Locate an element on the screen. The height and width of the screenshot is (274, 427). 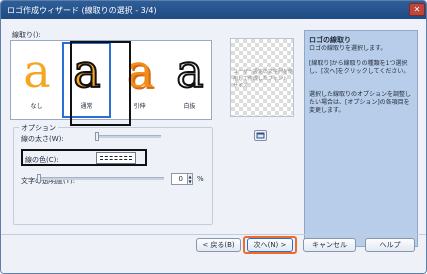
thickness-slider is located at coordinates (129, 136).